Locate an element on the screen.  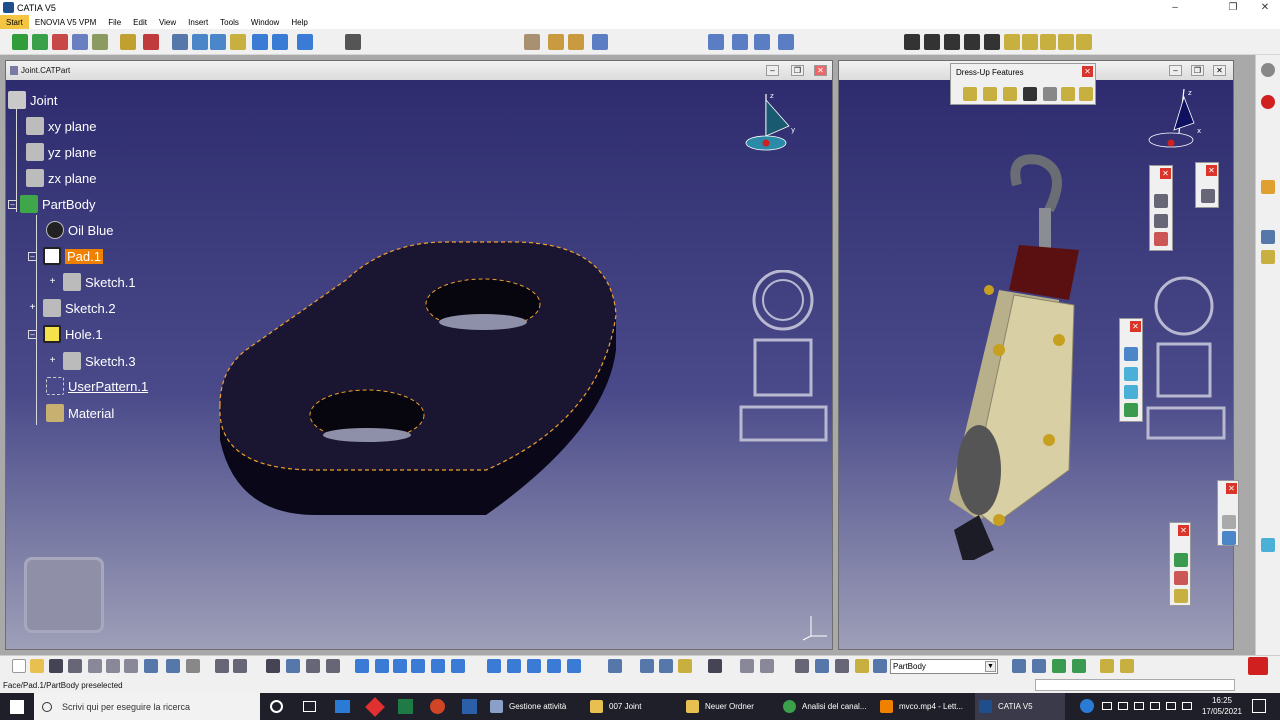
pan-icon is located at coordinates (40, 42).